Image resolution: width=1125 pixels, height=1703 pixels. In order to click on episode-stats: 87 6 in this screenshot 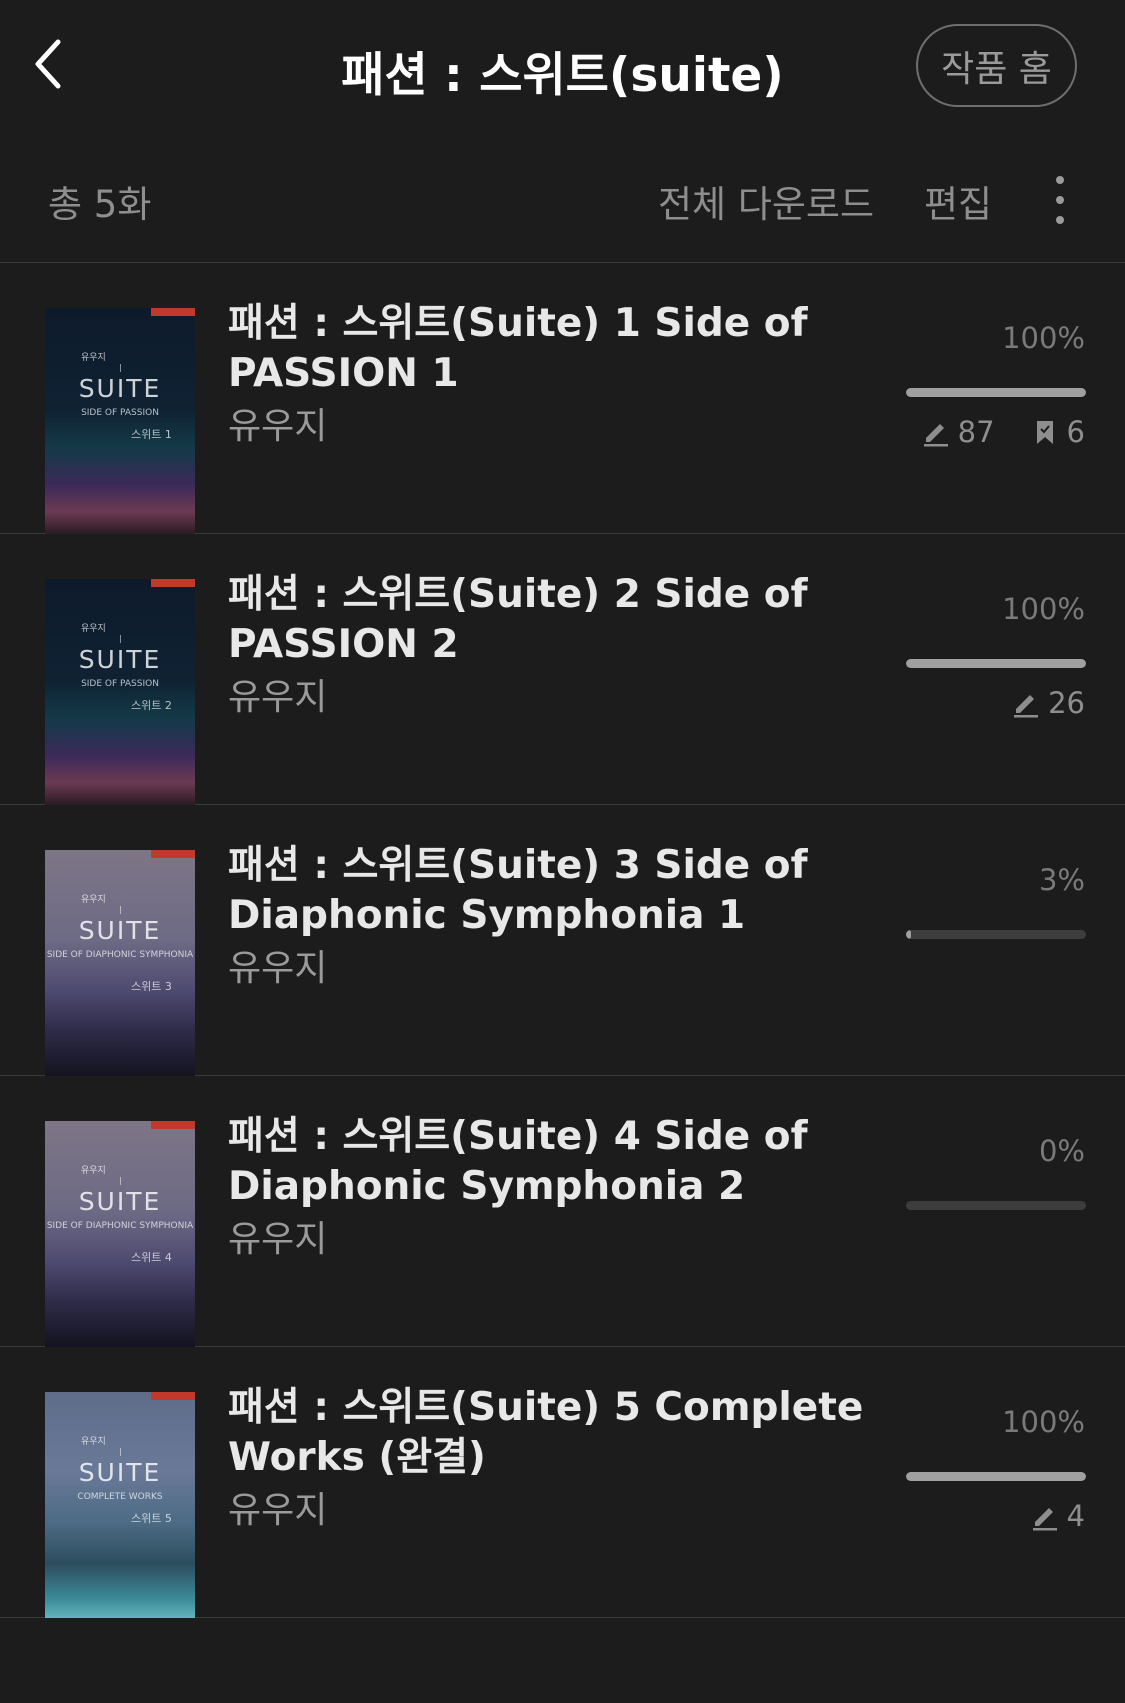, I will do `click(1003, 432)`.